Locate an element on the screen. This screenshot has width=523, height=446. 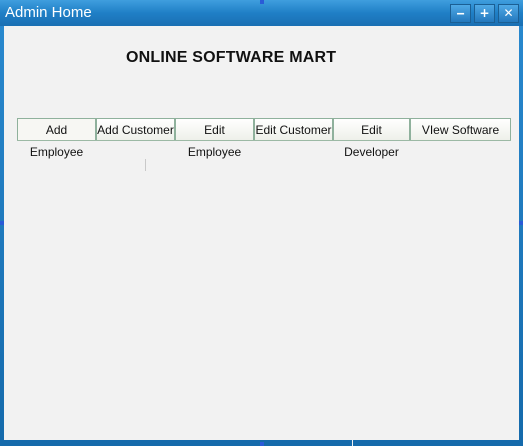
resize-handle-top is located at coordinates (262, 2).